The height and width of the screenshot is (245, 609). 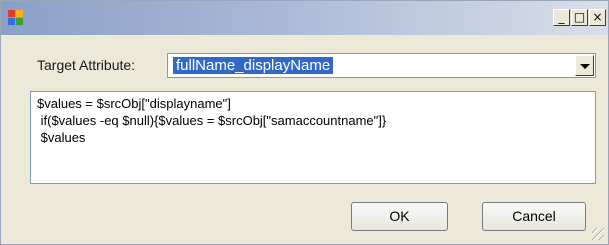 I want to click on maximize-icon: □, so click(x=579, y=17).